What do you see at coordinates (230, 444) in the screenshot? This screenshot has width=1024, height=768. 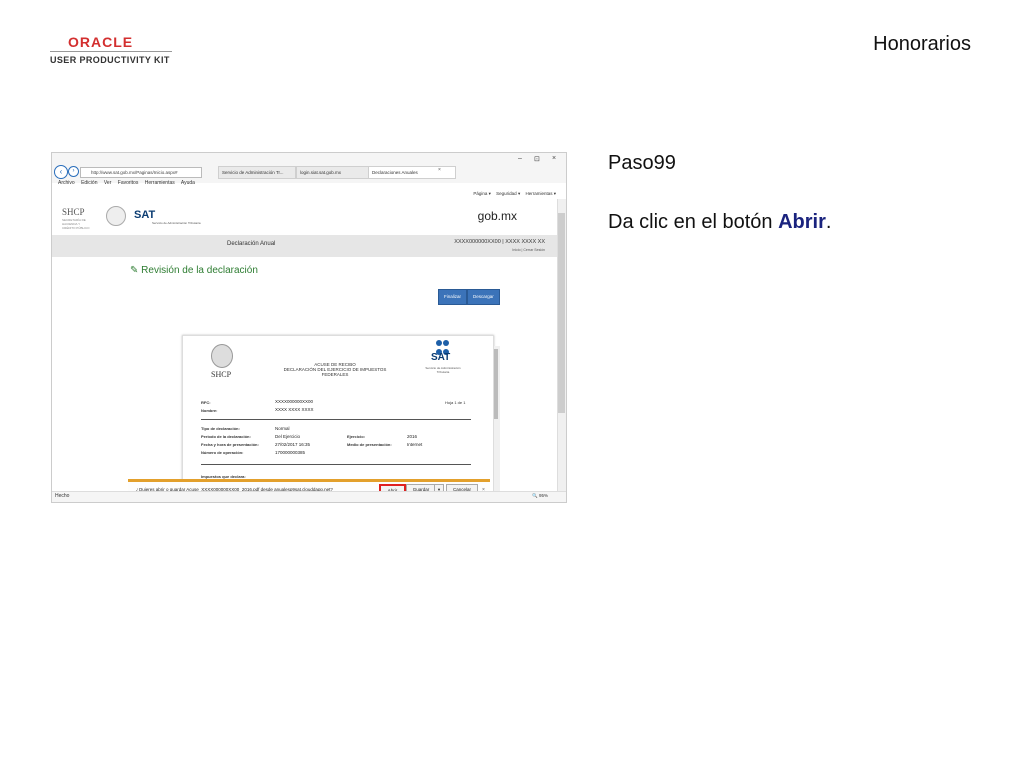 I see `fecha-label: Fecha y hora de presentación:` at bounding box center [230, 444].